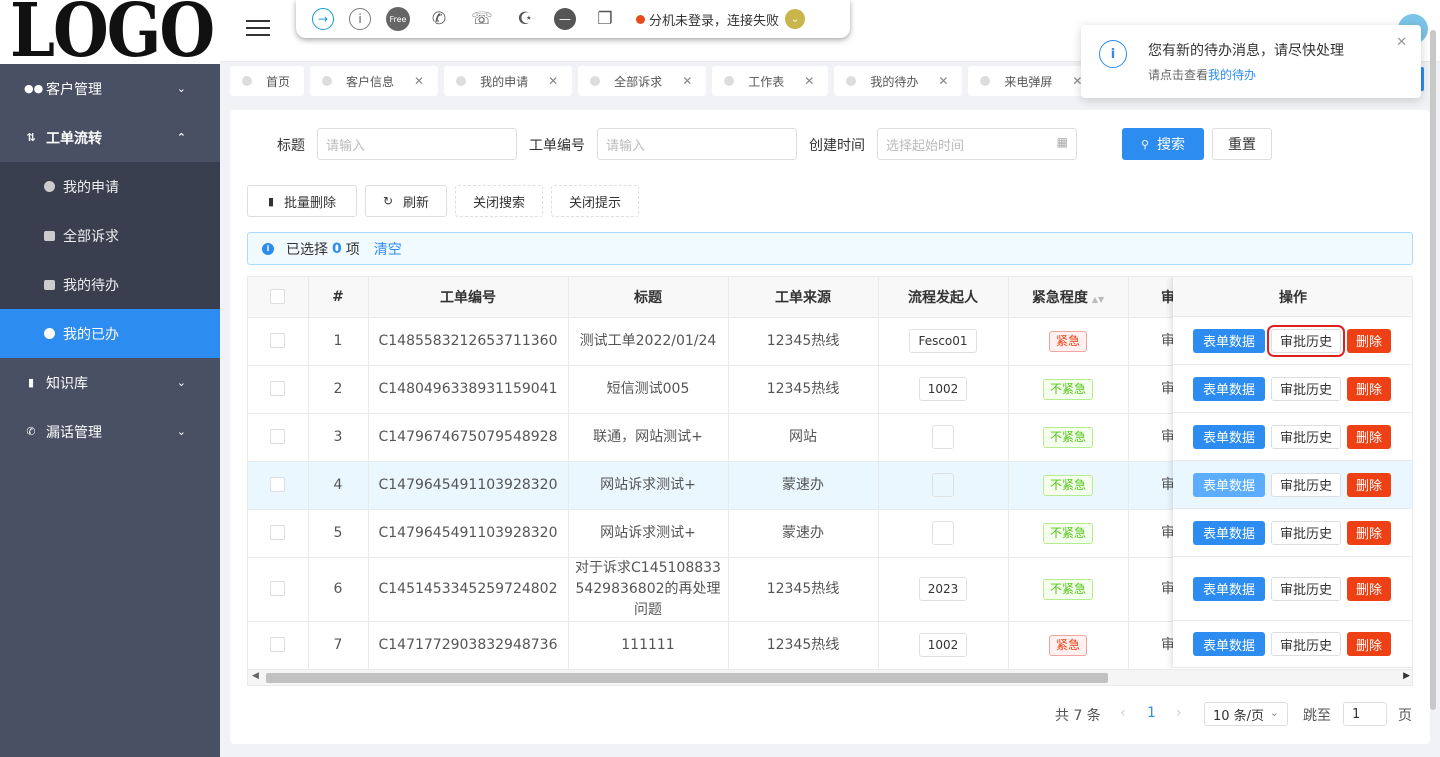 The width and height of the screenshot is (1440, 757). I want to click on title-input: 请输入, so click(417, 144).